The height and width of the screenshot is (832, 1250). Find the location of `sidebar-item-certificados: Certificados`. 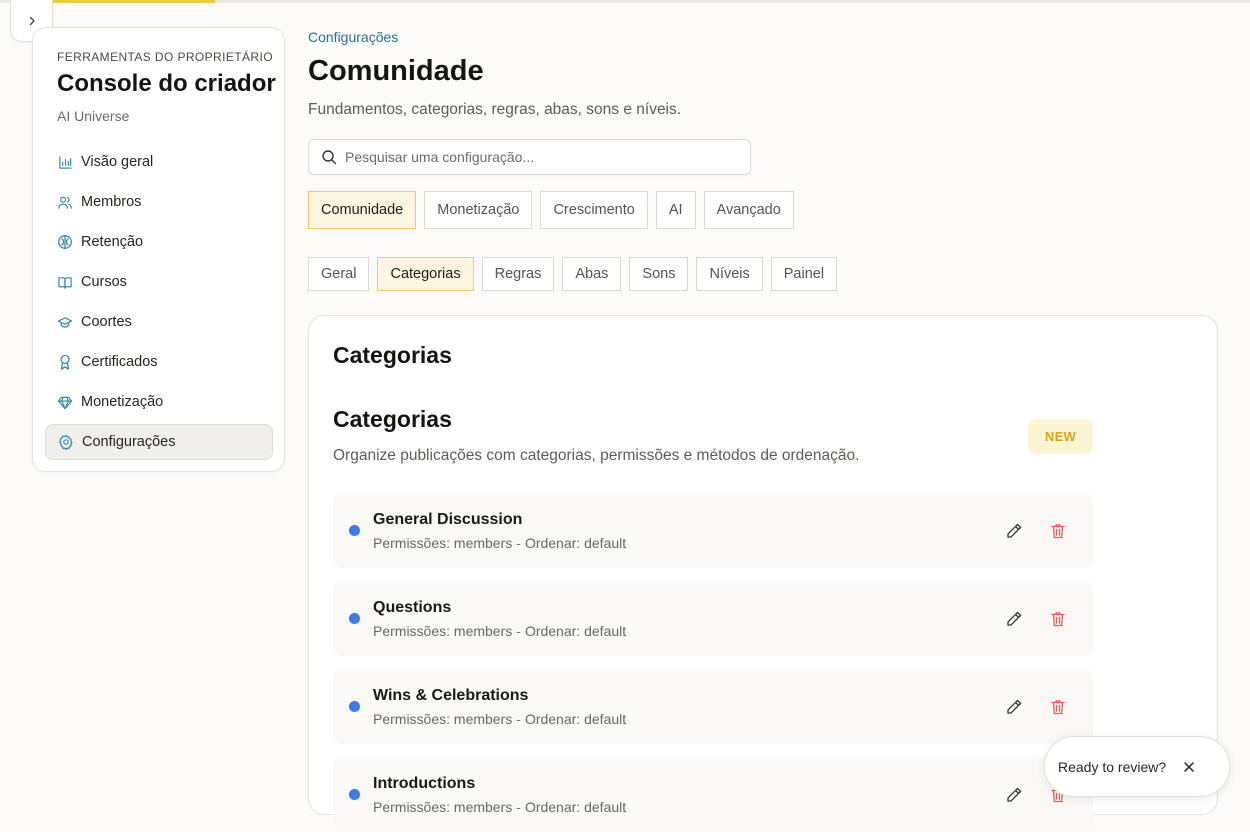

sidebar-item-certificados: Certificados is located at coordinates (159, 362).